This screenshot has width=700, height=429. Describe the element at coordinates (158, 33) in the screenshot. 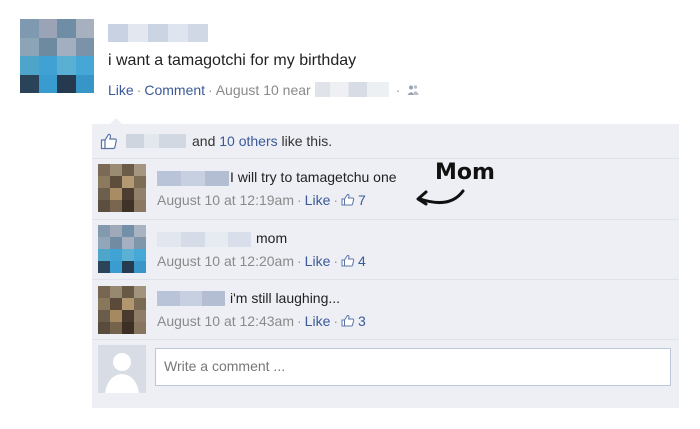

I see `poster-name` at that location.